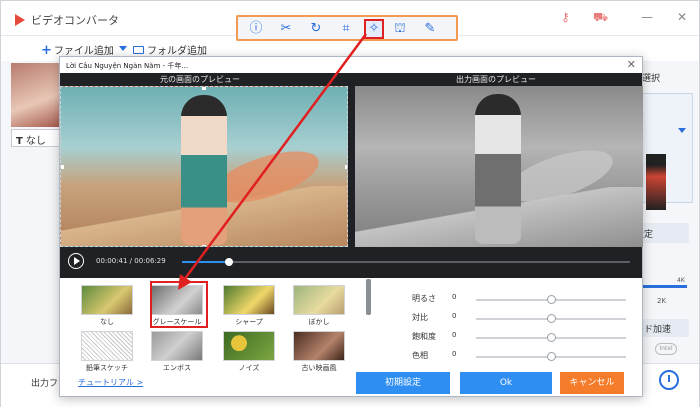 This screenshot has width=700, height=407. Describe the element at coordinates (249, 322) in the screenshot. I see `filter-label: シャープ` at that location.